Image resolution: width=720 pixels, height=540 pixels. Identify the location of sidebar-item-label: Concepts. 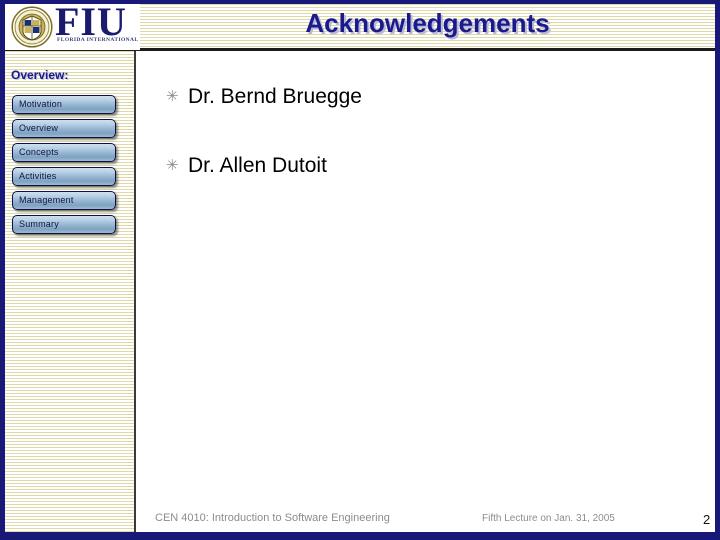
(39, 152).